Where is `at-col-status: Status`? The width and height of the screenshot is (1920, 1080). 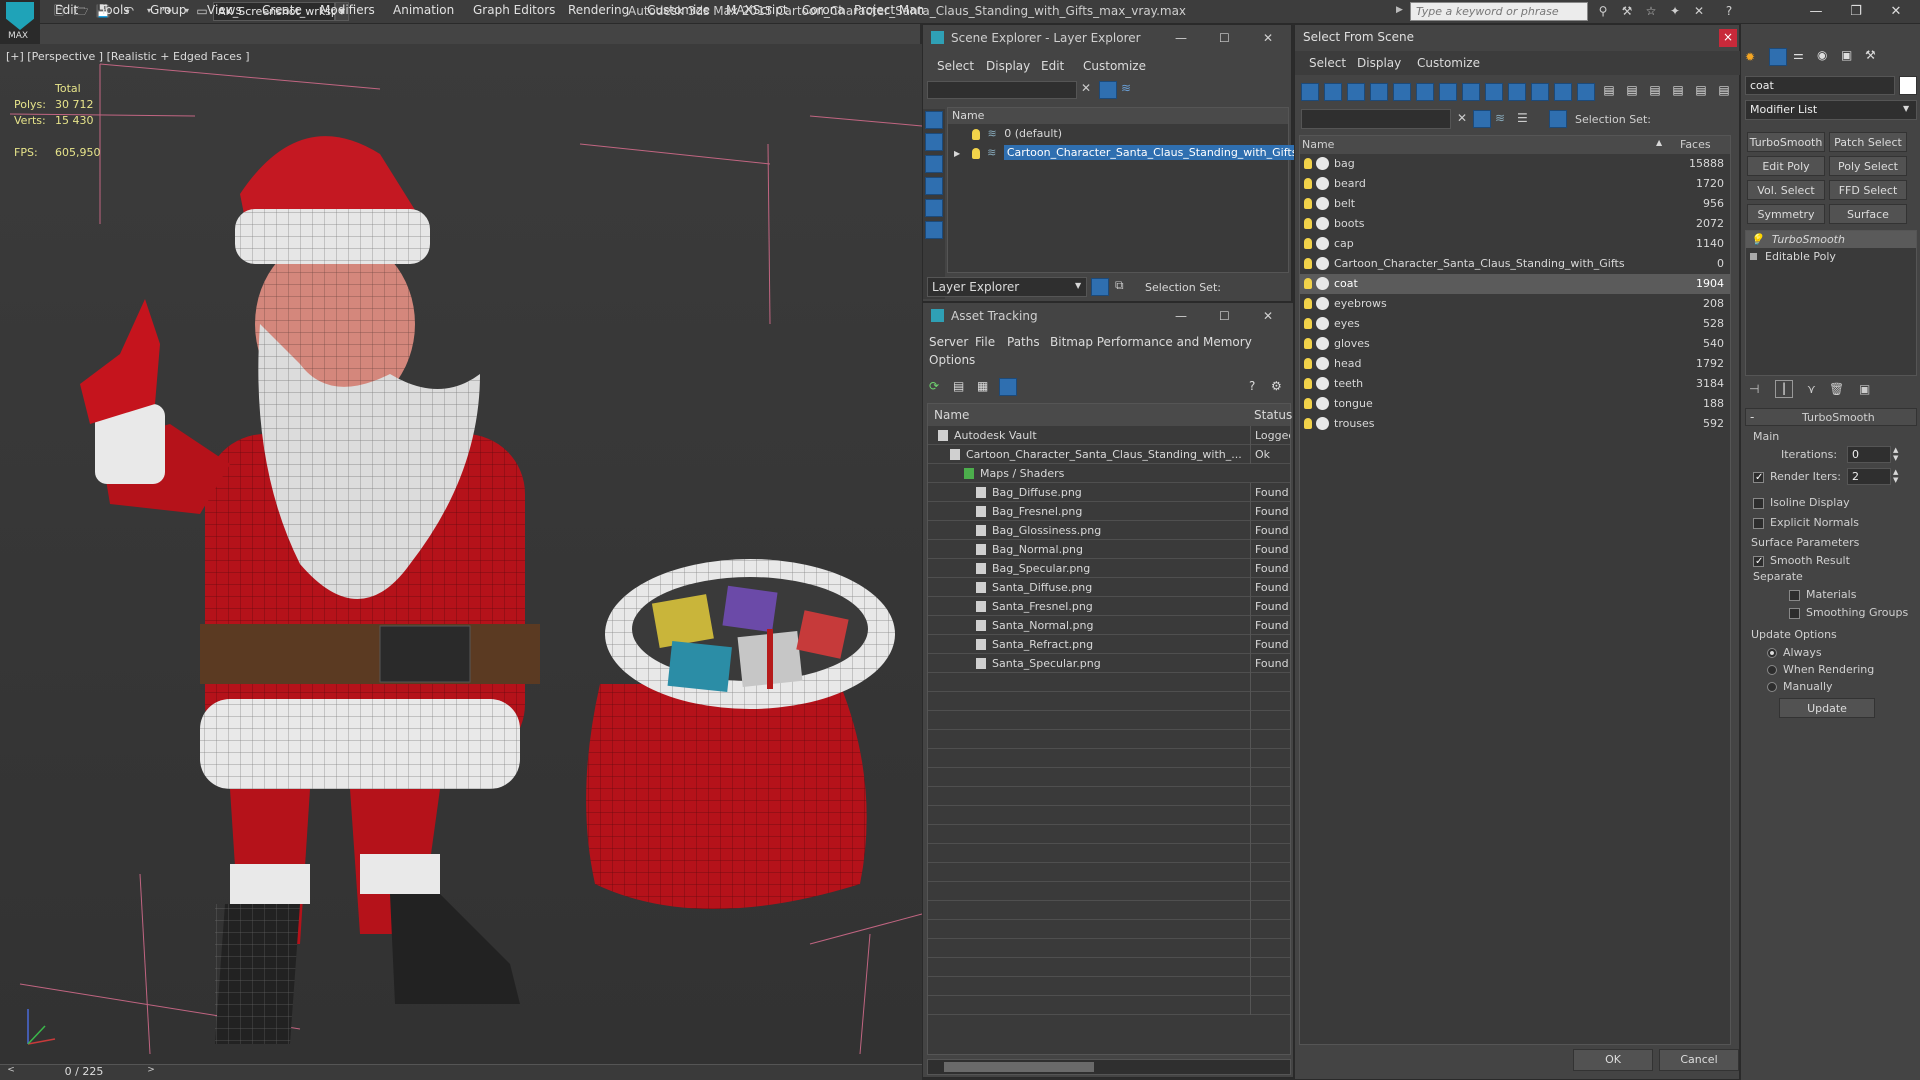 at-col-status: Status is located at coordinates (1273, 415).